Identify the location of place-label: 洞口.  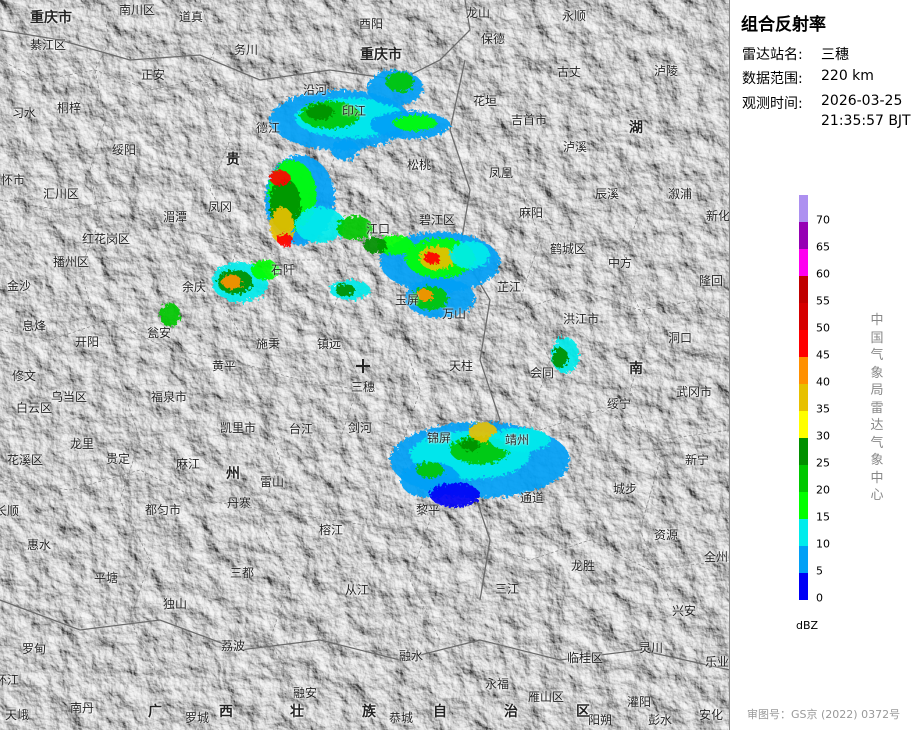
(680, 338).